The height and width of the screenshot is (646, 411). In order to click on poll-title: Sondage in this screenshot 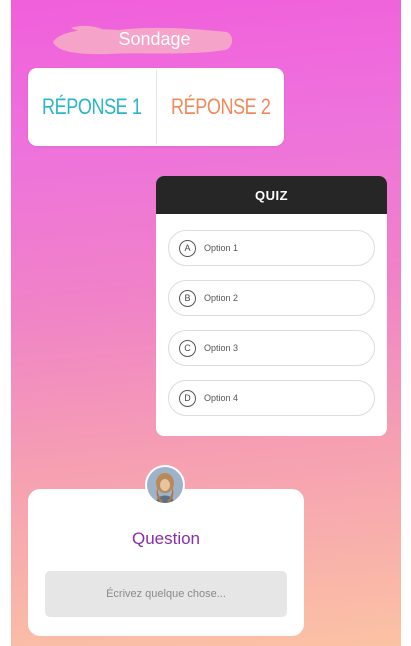, I will do `click(154, 39)`.